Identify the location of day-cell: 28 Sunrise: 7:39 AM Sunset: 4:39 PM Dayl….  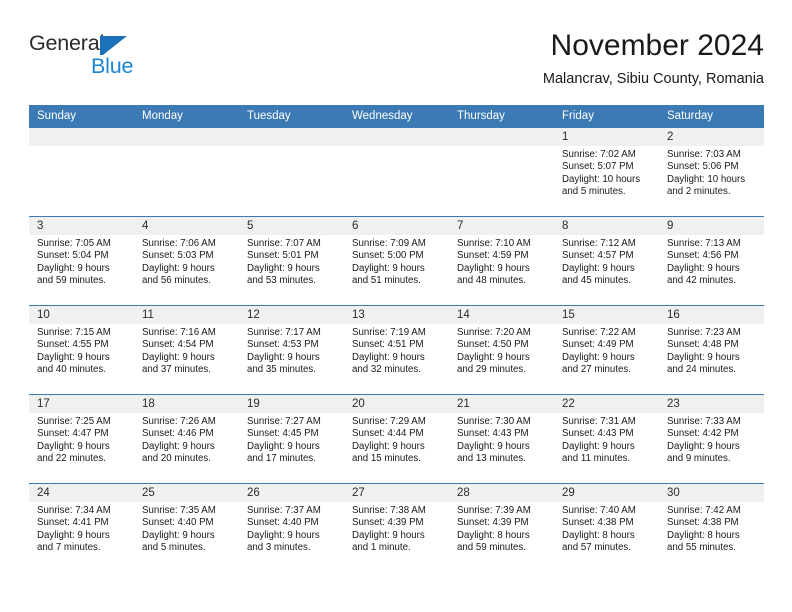
(501, 528).